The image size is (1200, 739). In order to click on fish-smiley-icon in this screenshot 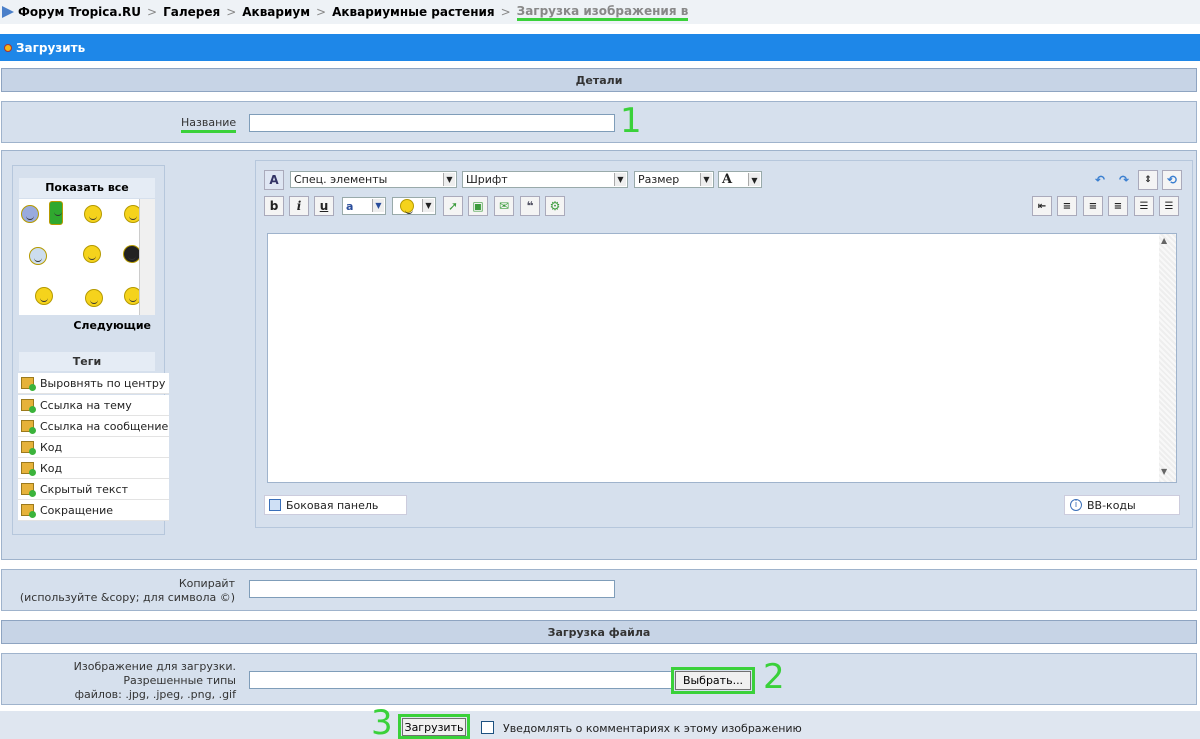, I will do `click(38, 256)`.